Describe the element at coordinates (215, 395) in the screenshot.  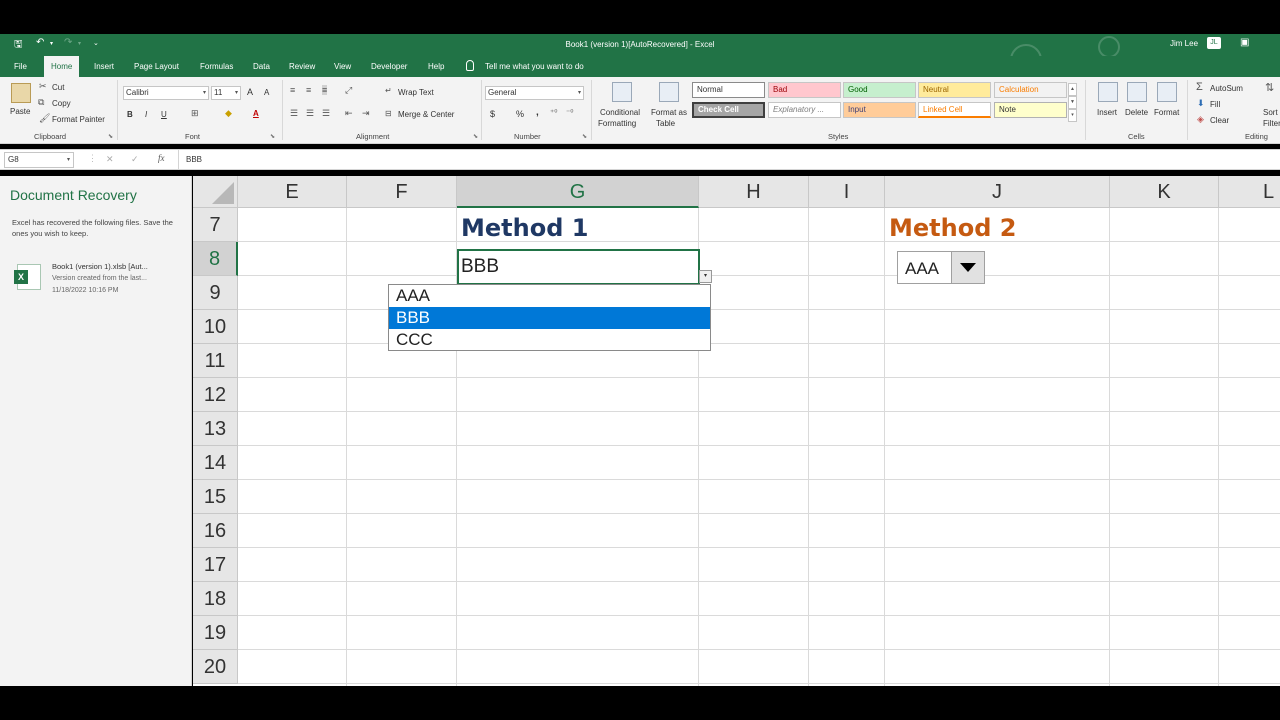
I see `row-header-12: 12` at that location.